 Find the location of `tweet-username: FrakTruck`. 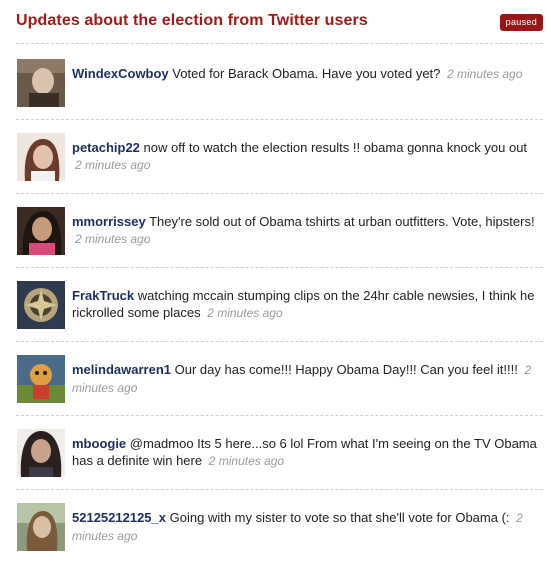

tweet-username: FrakTruck is located at coordinates (103, 295).